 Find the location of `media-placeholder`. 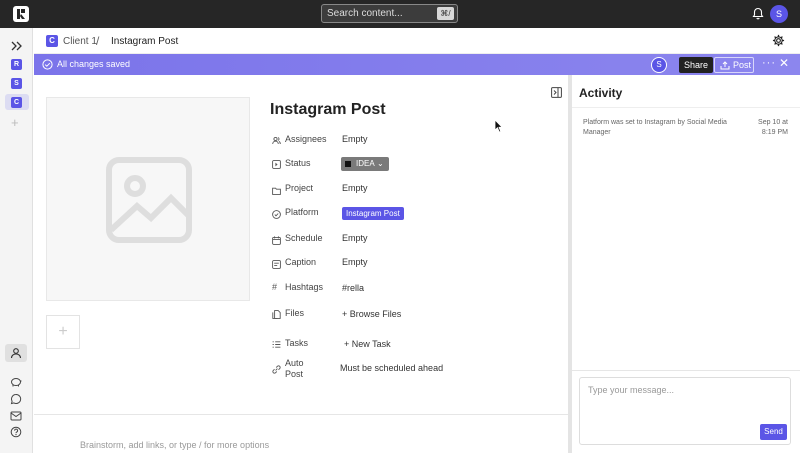

media-placeholder is located at coordinates (148, 199).